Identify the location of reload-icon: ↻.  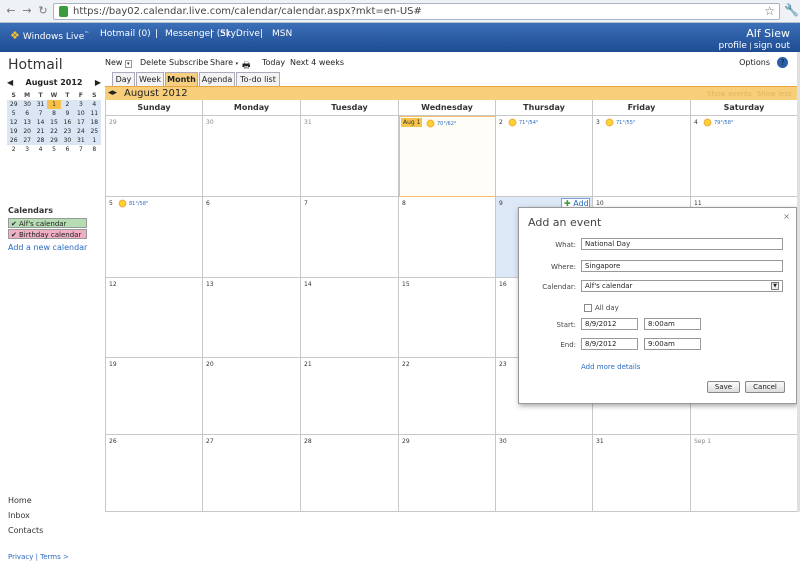
(43, 11).